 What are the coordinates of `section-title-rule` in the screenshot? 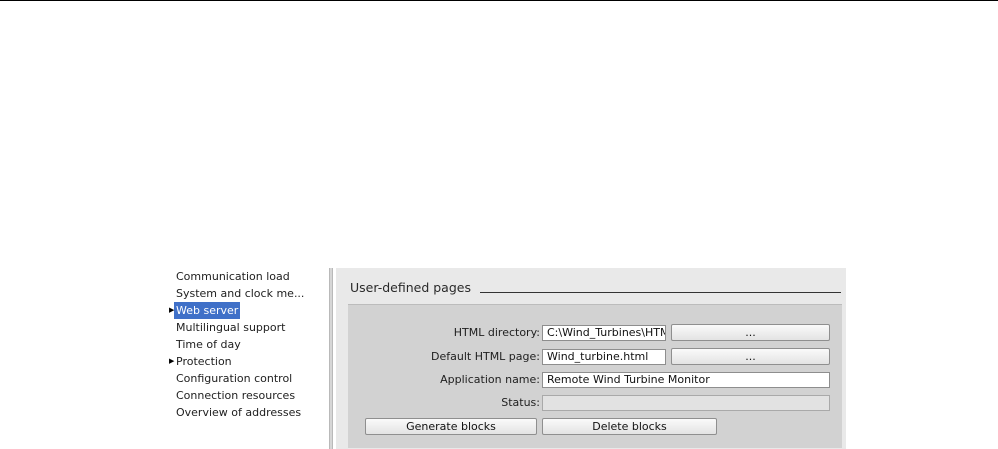 It's located at (660, 292).